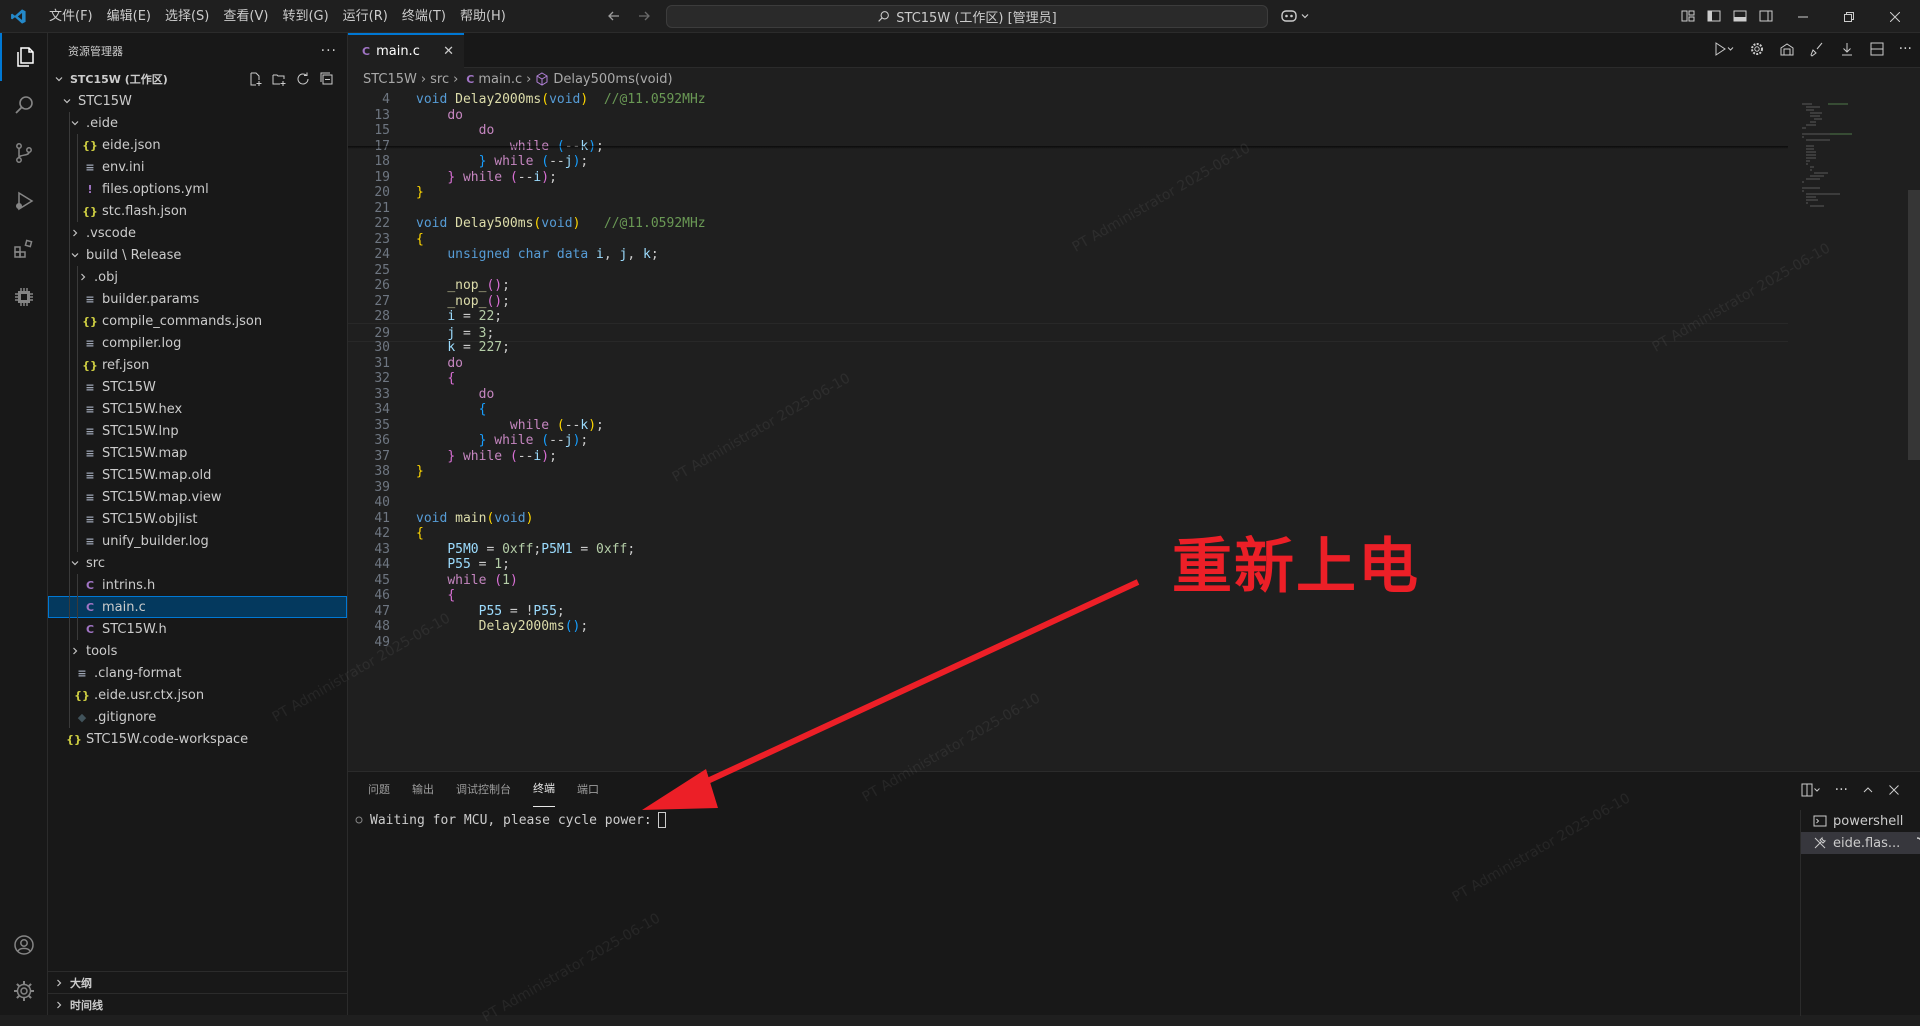 This screenshot has height=1026, width=1920. What do you see at coordinates (197, 431) in the screenshot?
I see `tree-item: ≡ STC15W.lnp` at bounding box center [197, 431].